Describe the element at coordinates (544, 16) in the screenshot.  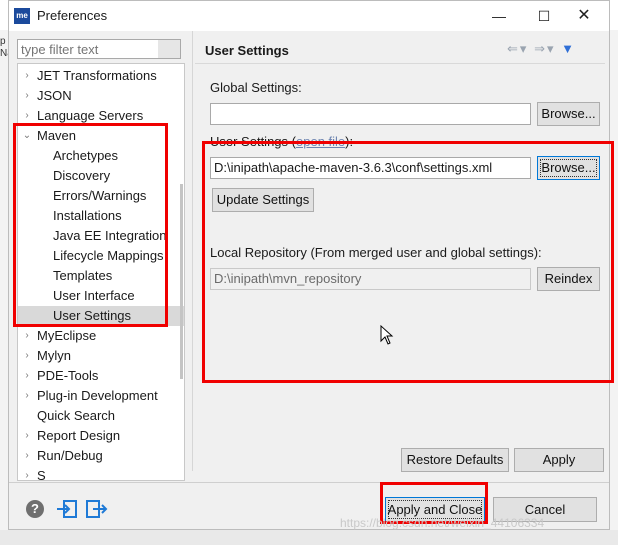
I see `maximize-button: ☐` at that location.